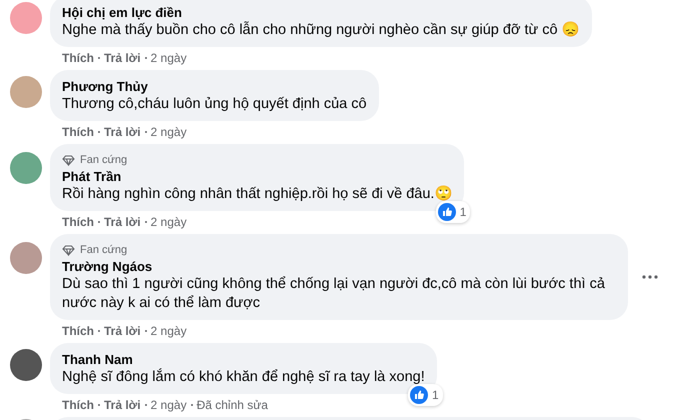 This screenshot has width=680, height=420. I want to click on author-name: Trường Ngáos, so click(339, 266).